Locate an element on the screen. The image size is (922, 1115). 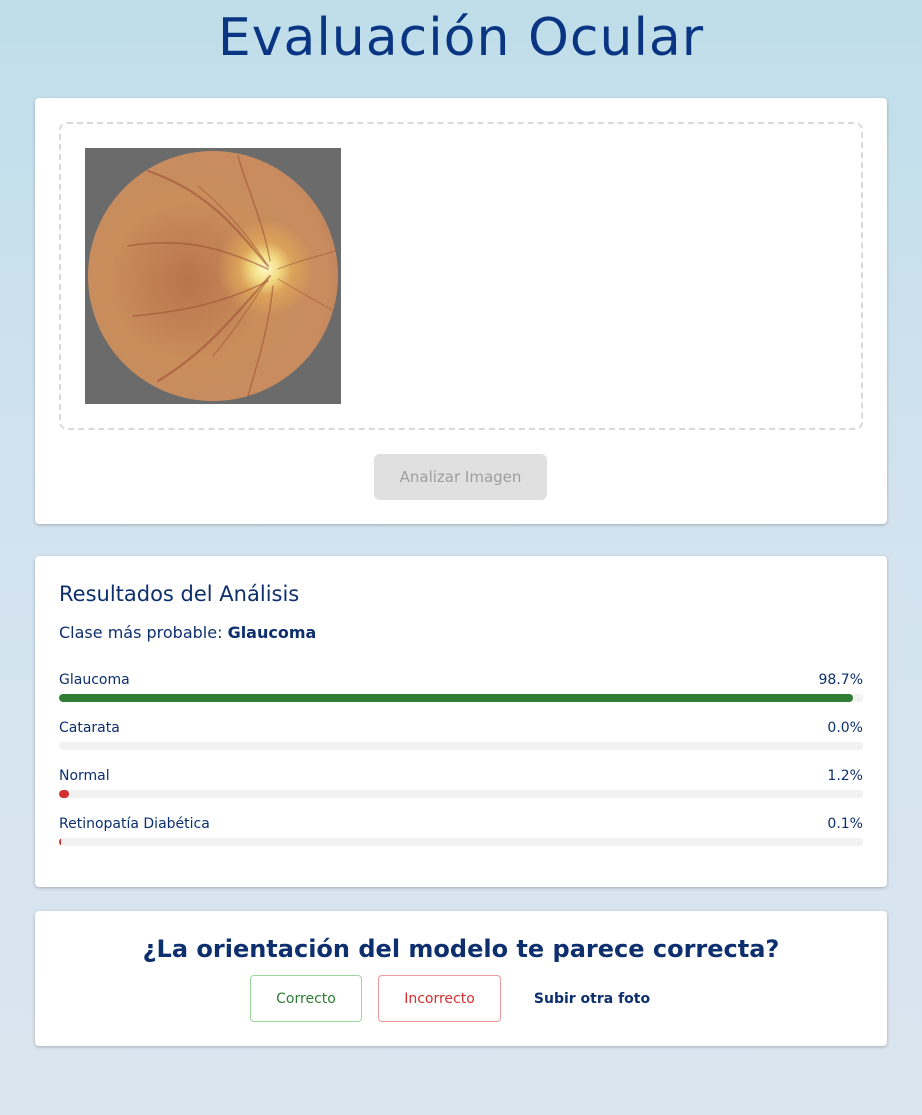
prob-row-glaucoma: Glaucoma 98.7% is located at coordinates (461, 690).